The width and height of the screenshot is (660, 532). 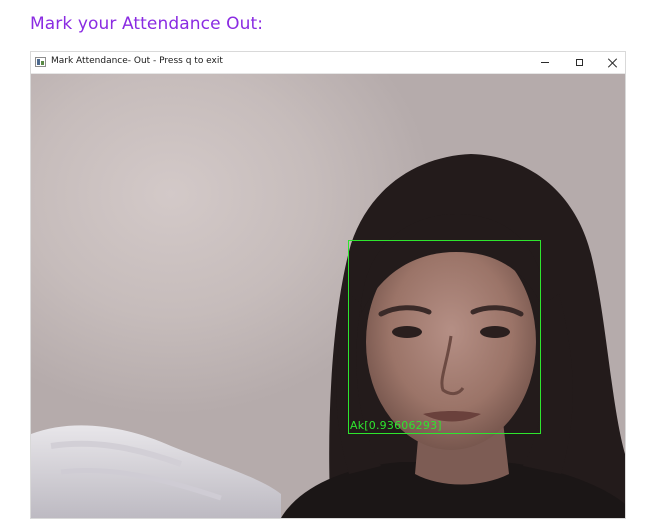 I want to click on window-title: Mark Attendance- Out - Press q to exit, so click(x=137, y=61).